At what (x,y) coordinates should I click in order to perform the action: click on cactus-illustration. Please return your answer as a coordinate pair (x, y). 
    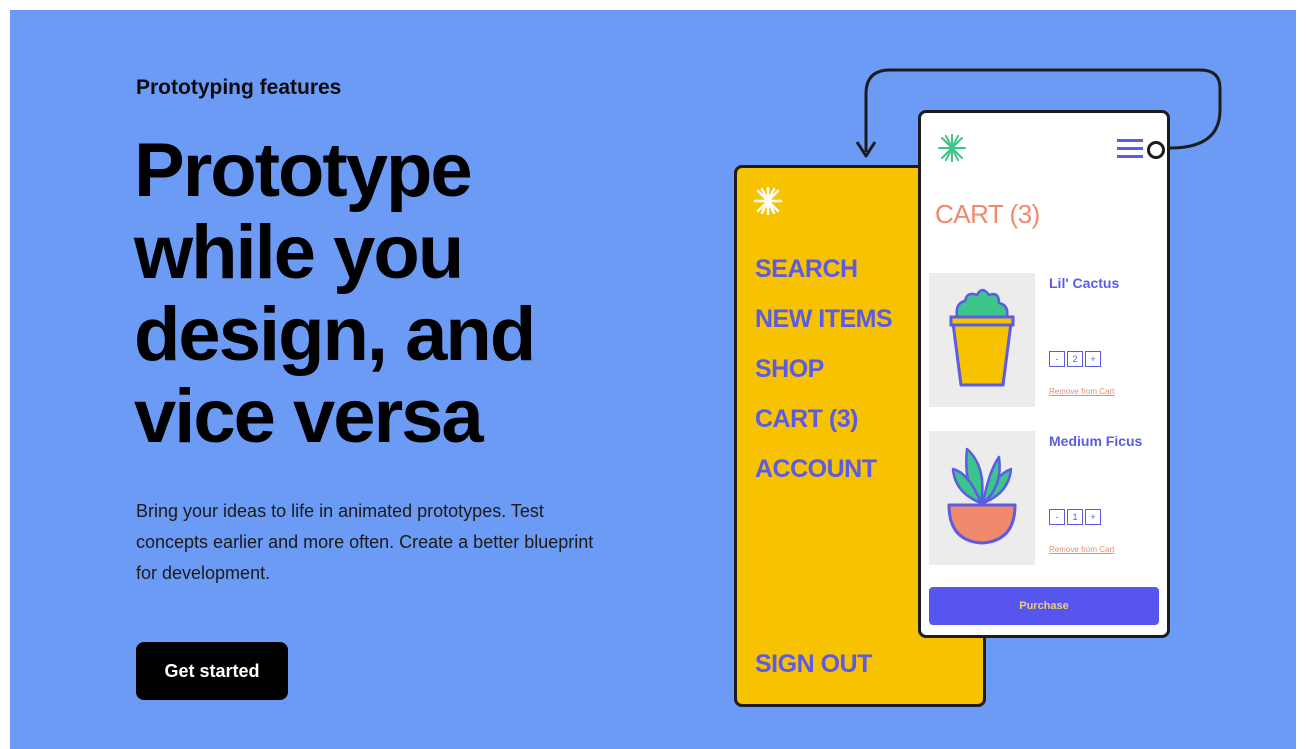
    Looking at the image, I should click on (982, 337).